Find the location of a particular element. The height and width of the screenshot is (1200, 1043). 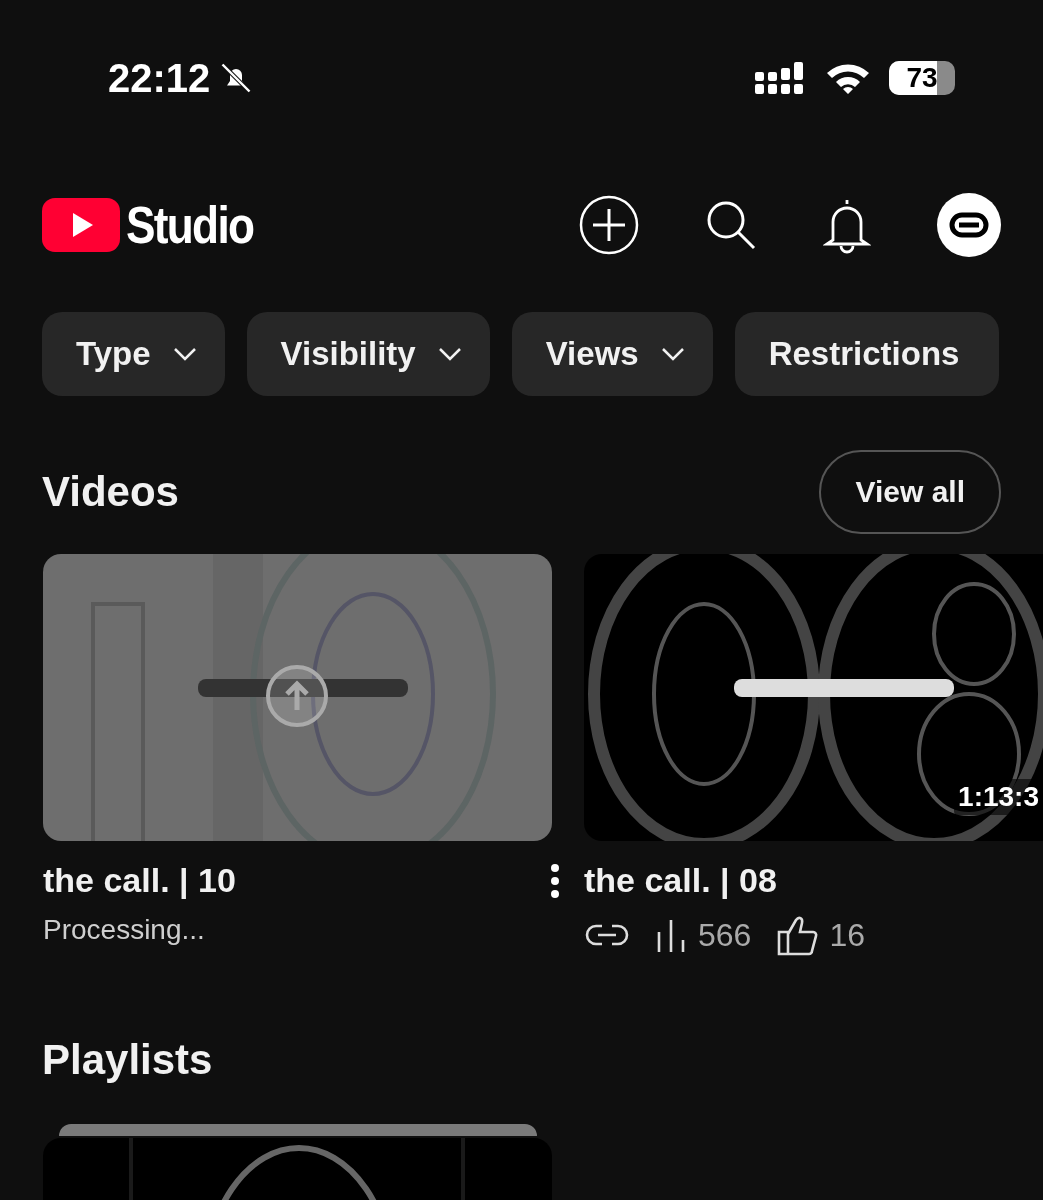

battery-indicator: 73 is located at coordinates (922, 78).